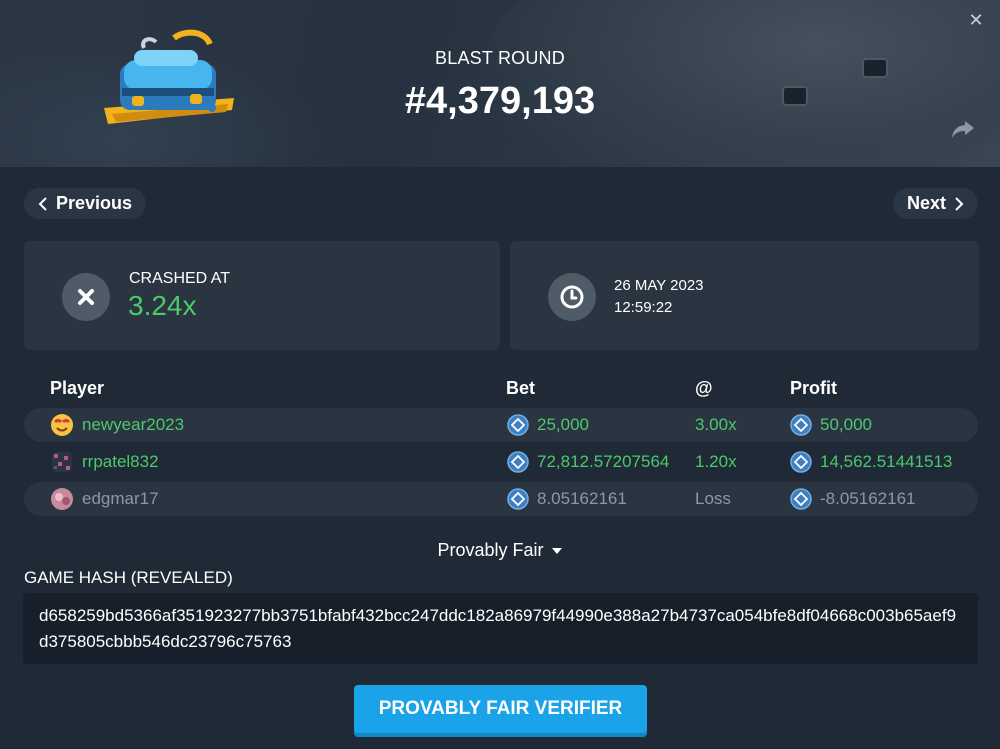 This screenshot has width=1000, height=749. Describe the element at coordinates (120, 462) in the screenshot. I see `player-name: rrpatel832` at that location.